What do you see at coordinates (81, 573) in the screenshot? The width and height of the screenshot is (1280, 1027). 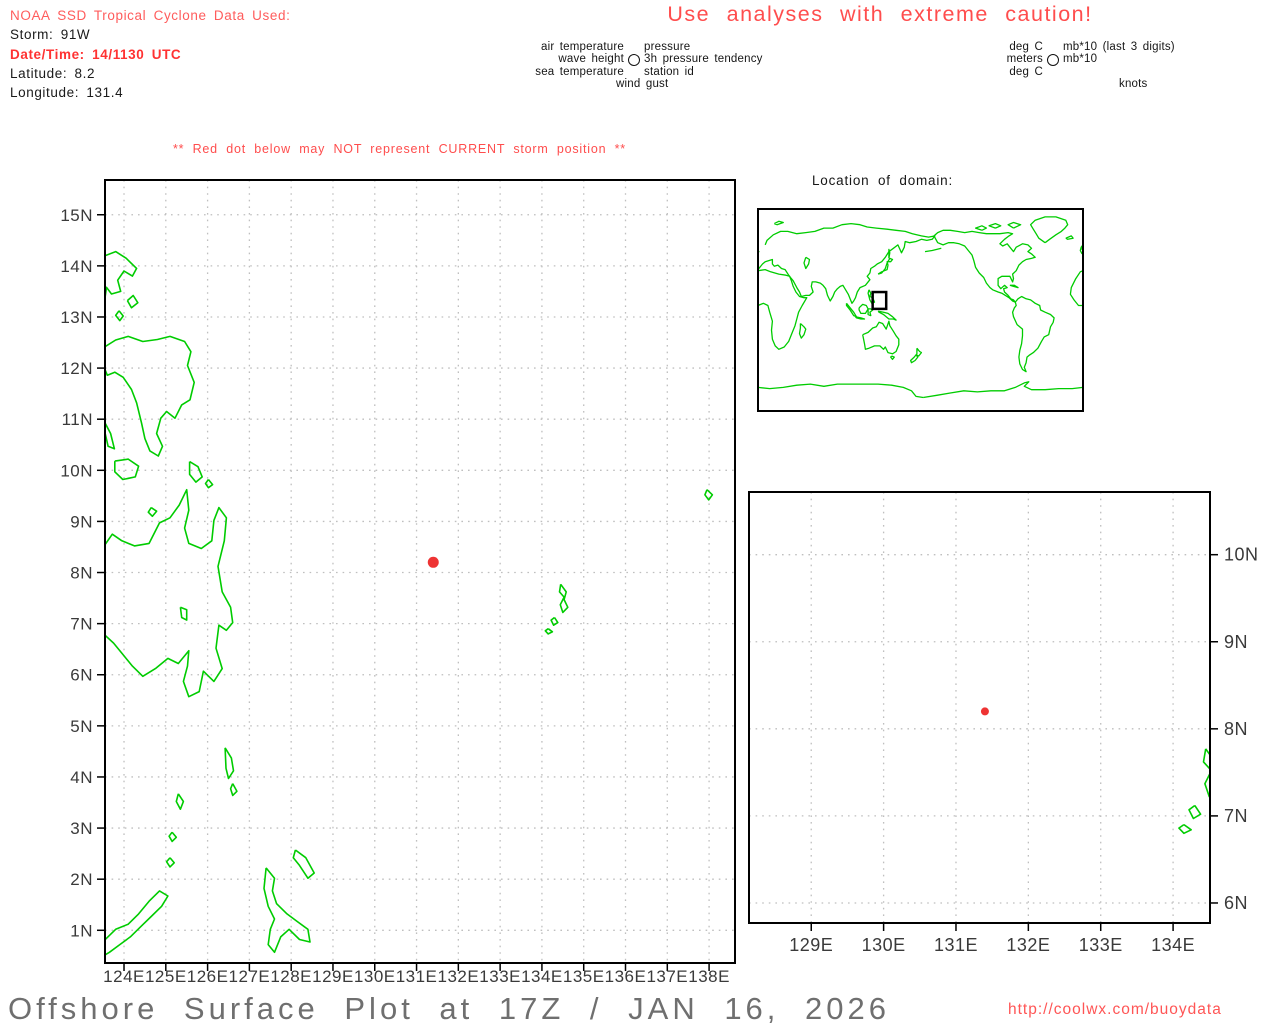 I see `y-tick-label: 8N` at bounding box center [81, 573].